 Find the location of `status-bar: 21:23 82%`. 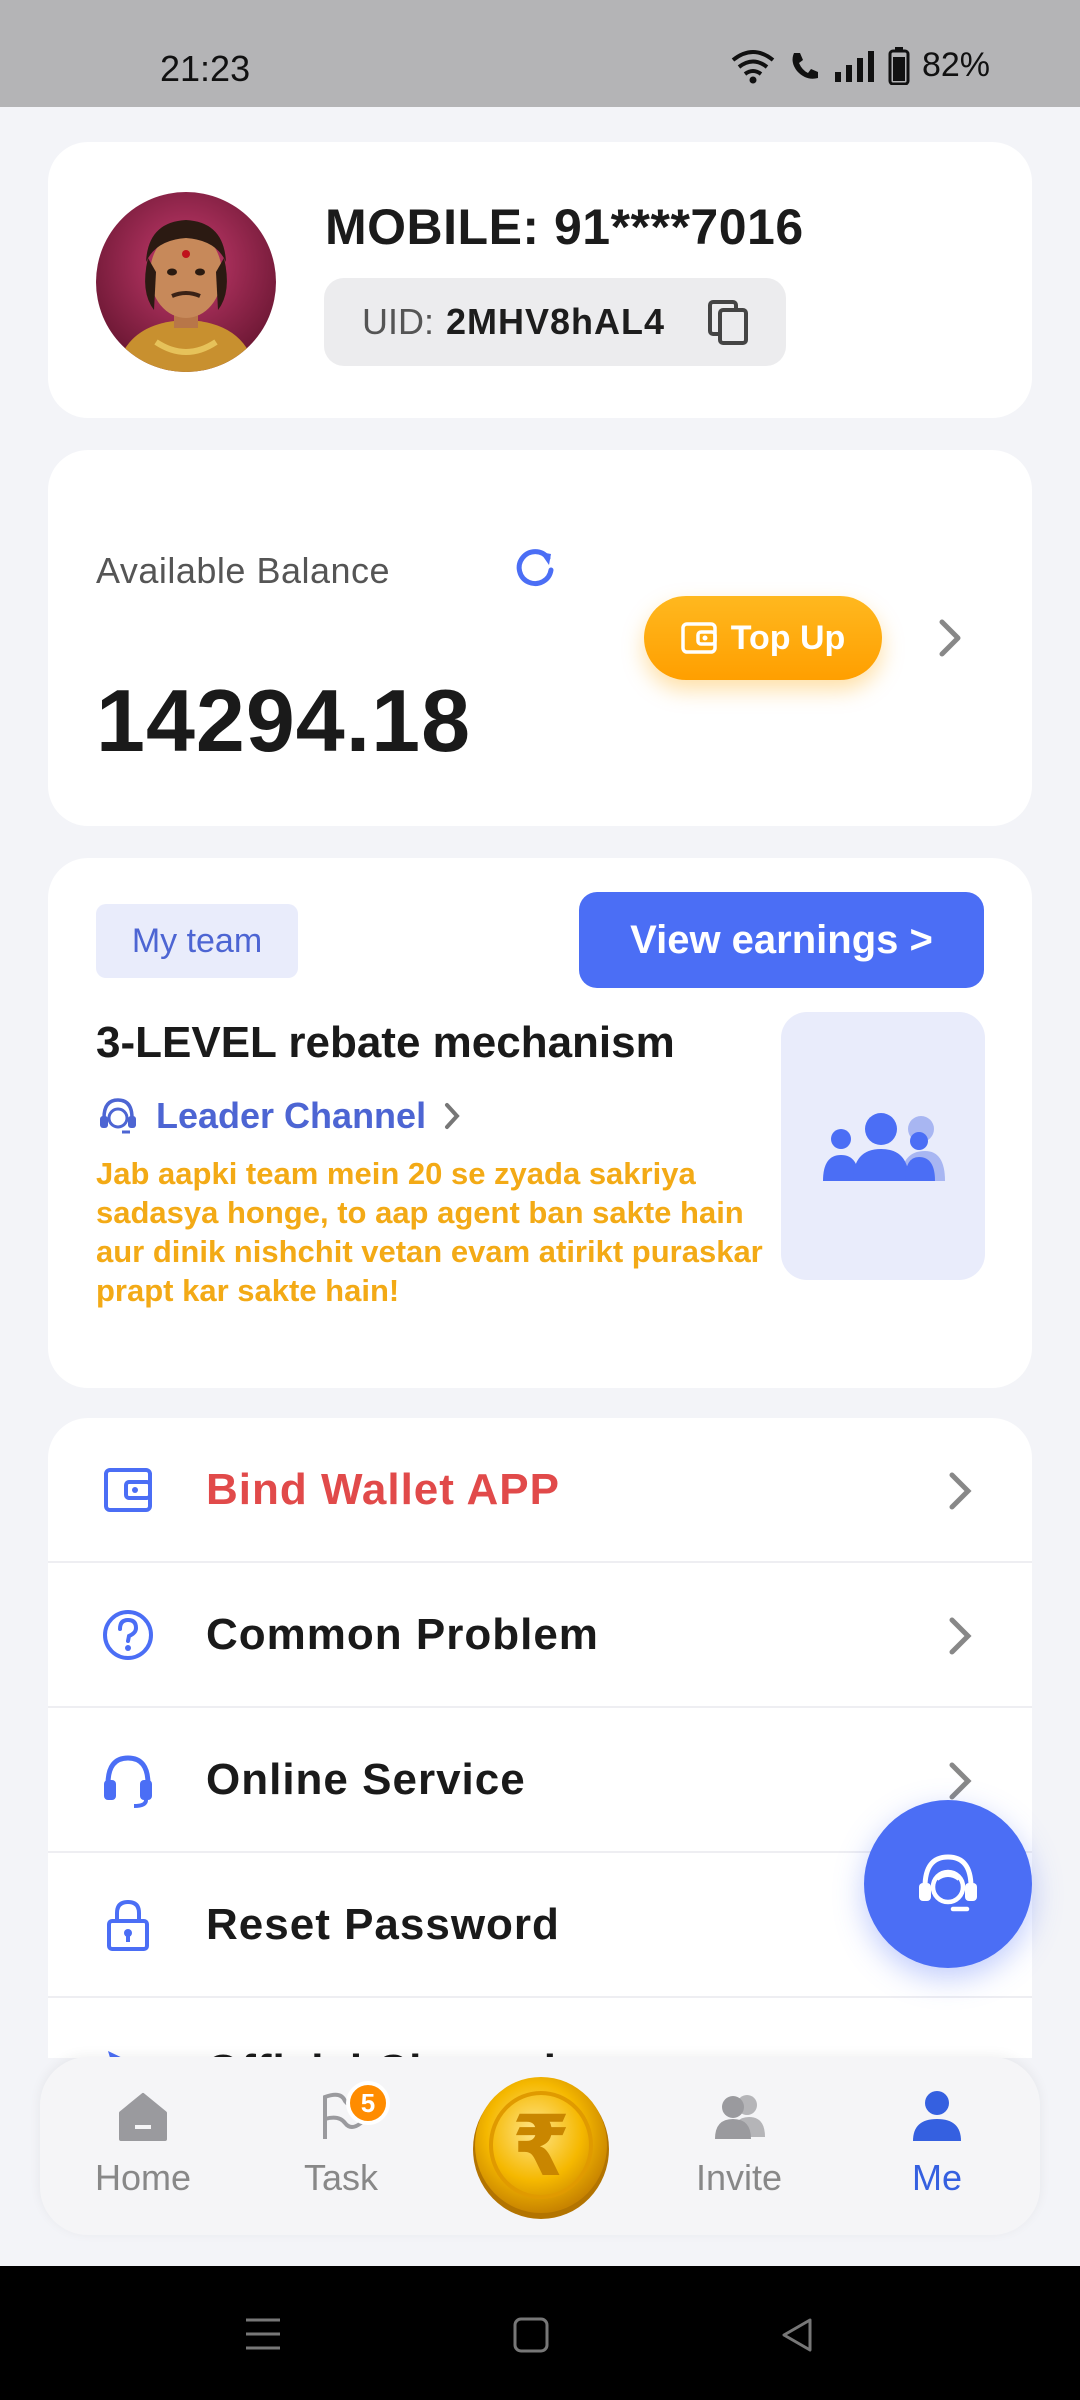

status-bar: 21:23 82% is located at coordinates (540, 53).